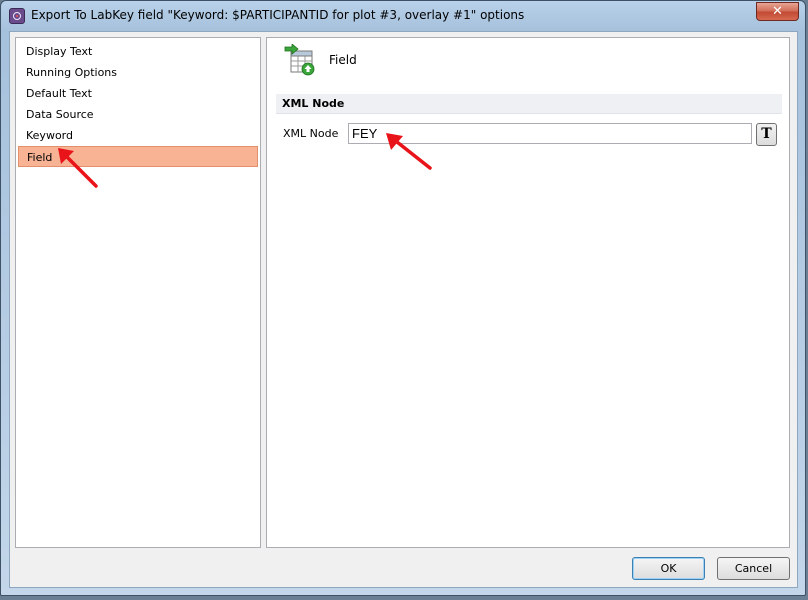  What do you see at coordinates (299, 60) in the screenshot?
I see `table-field-add-icon` at bounding box center [299, 60].